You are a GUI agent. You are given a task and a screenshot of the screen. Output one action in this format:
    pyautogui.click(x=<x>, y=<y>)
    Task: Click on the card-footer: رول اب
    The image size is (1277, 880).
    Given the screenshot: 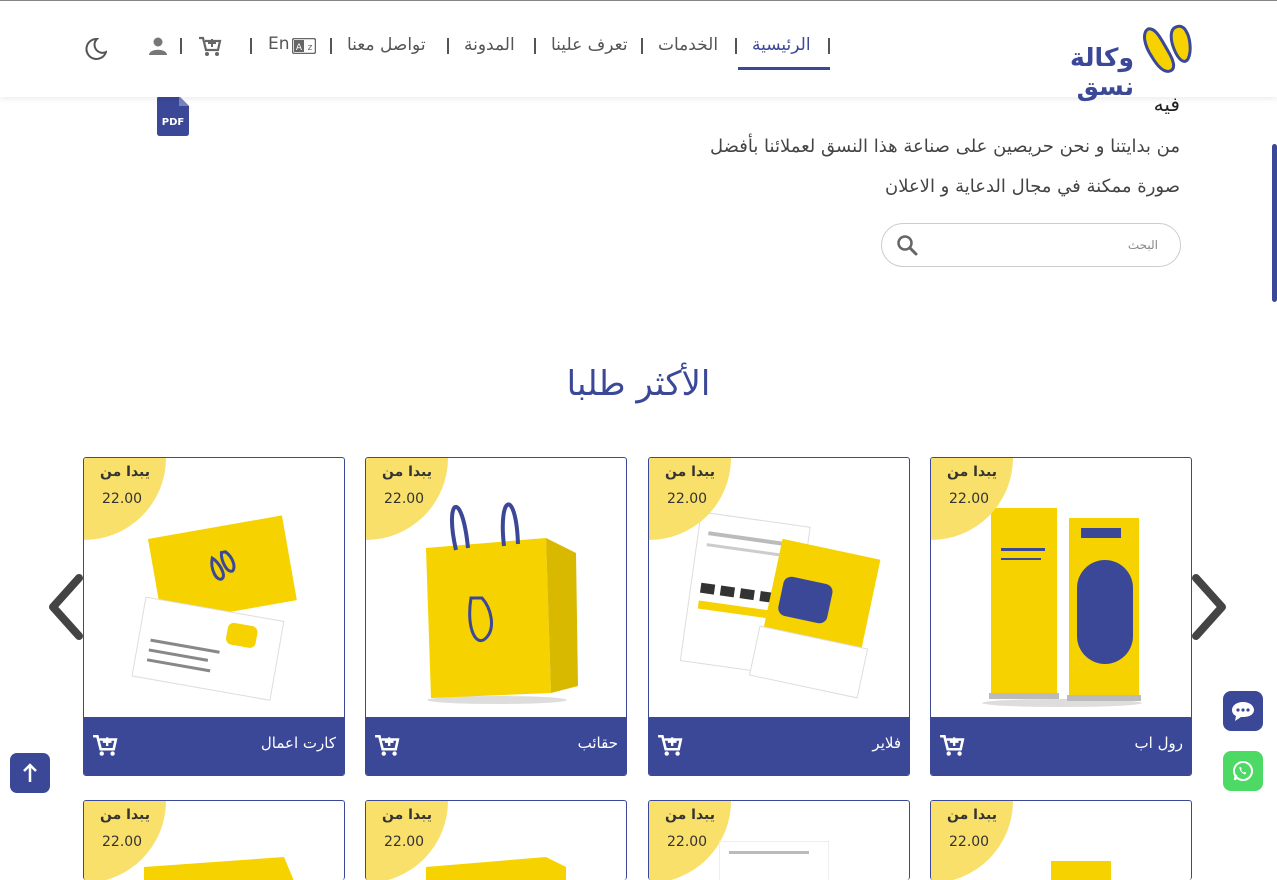 What is the action you would take?
    pyautogui.click(x=1061, y=746)
    